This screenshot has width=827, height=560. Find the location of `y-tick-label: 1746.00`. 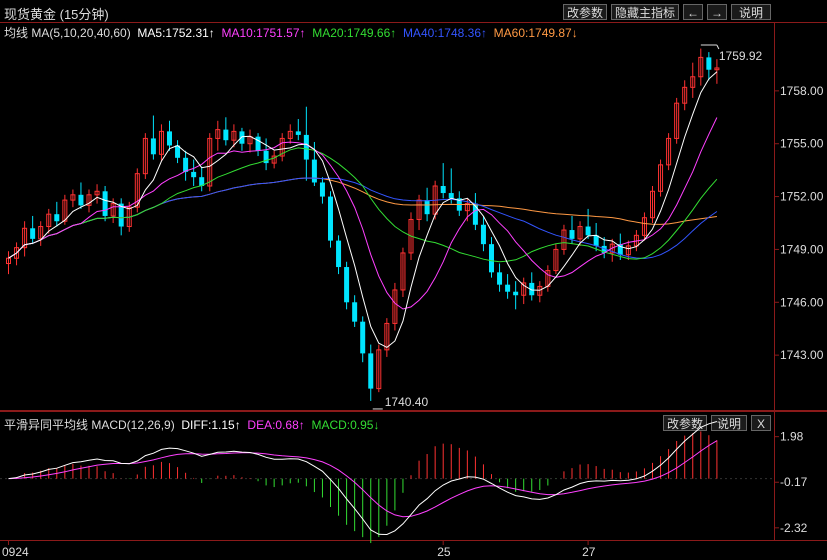

y-tick-label: 1746.00 is located at coordinates (802, 302).